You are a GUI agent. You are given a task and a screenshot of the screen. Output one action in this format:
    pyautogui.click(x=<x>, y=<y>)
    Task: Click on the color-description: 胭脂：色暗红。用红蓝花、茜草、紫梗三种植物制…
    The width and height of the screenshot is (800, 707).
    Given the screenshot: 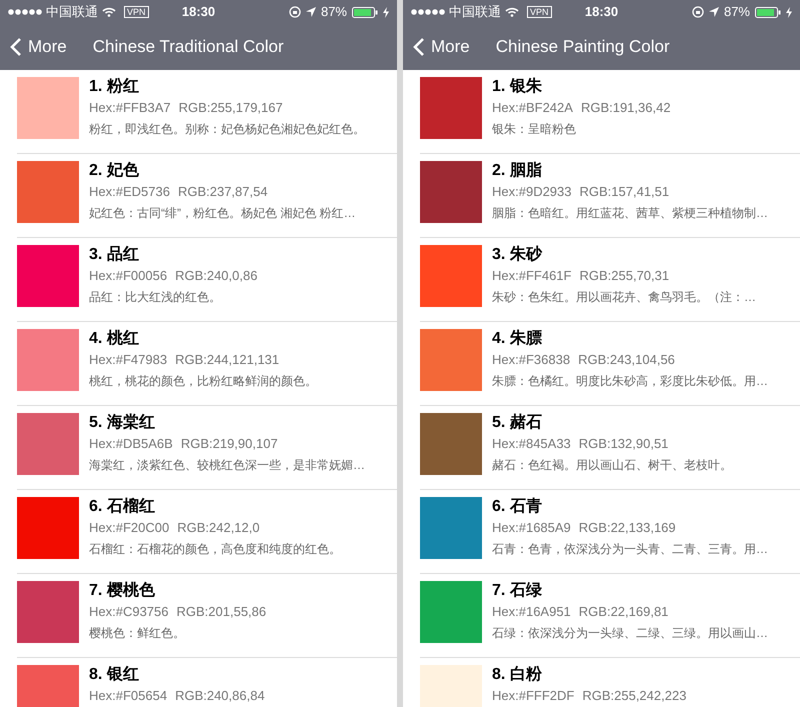 What is the action you would take?
    pyautogui.click(x=630, y=213)
    